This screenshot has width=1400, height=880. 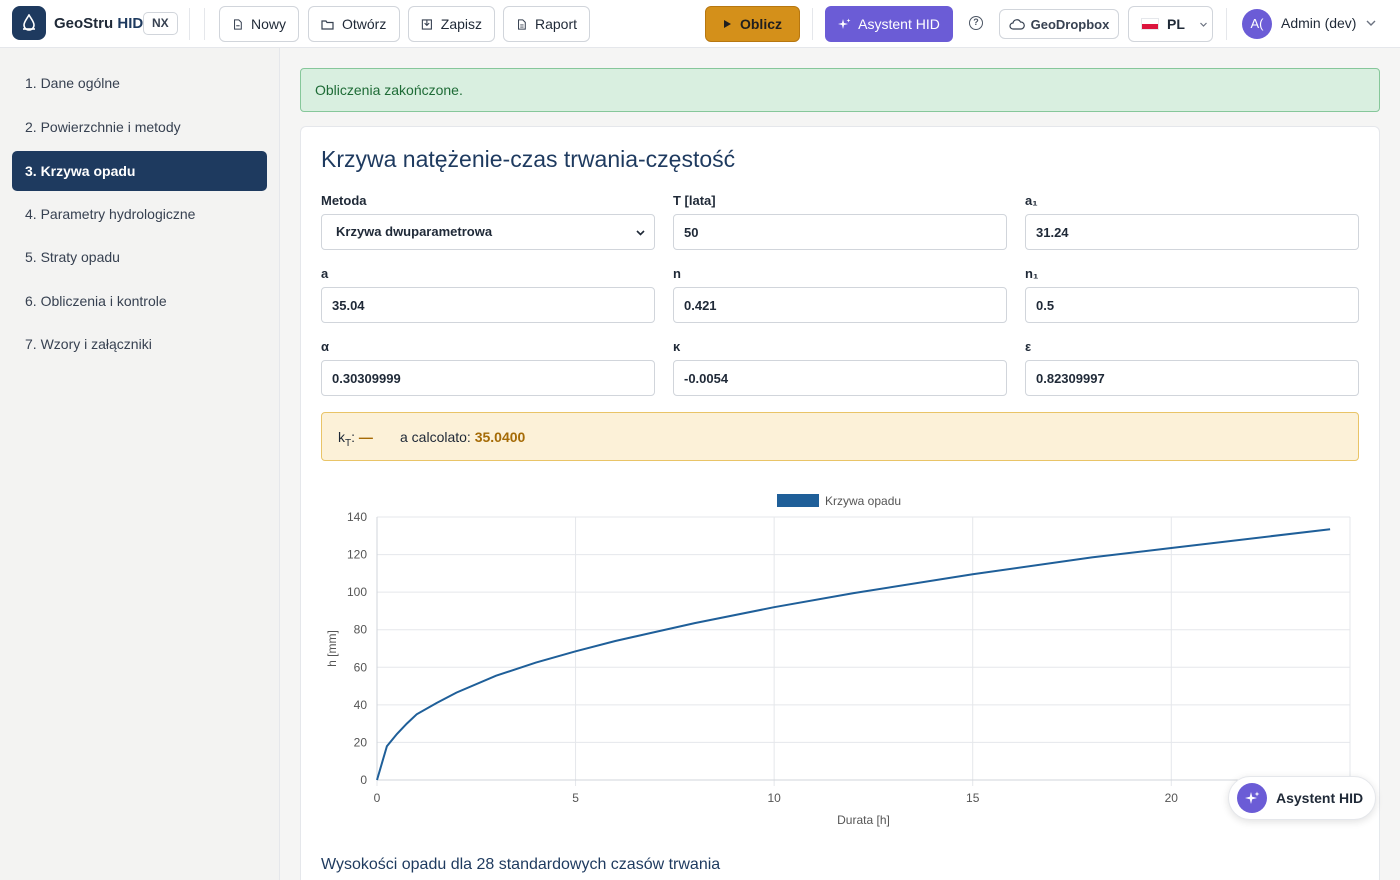 What do you see at coordinates (694, 200) in the screenshot?
I see `t-label: T [lata]` at bounding box center [694, 200].